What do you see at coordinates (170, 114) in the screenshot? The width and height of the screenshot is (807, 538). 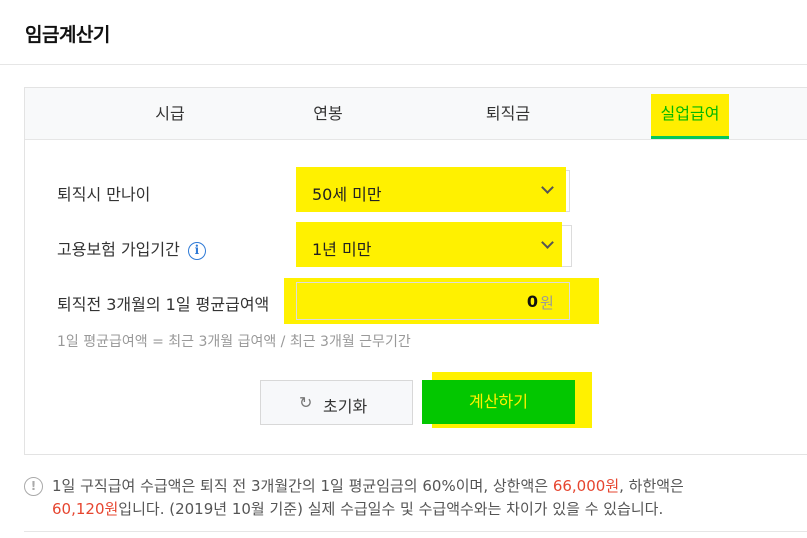 I see `tab-hourly: 시급` at bounding box center [170, 114].